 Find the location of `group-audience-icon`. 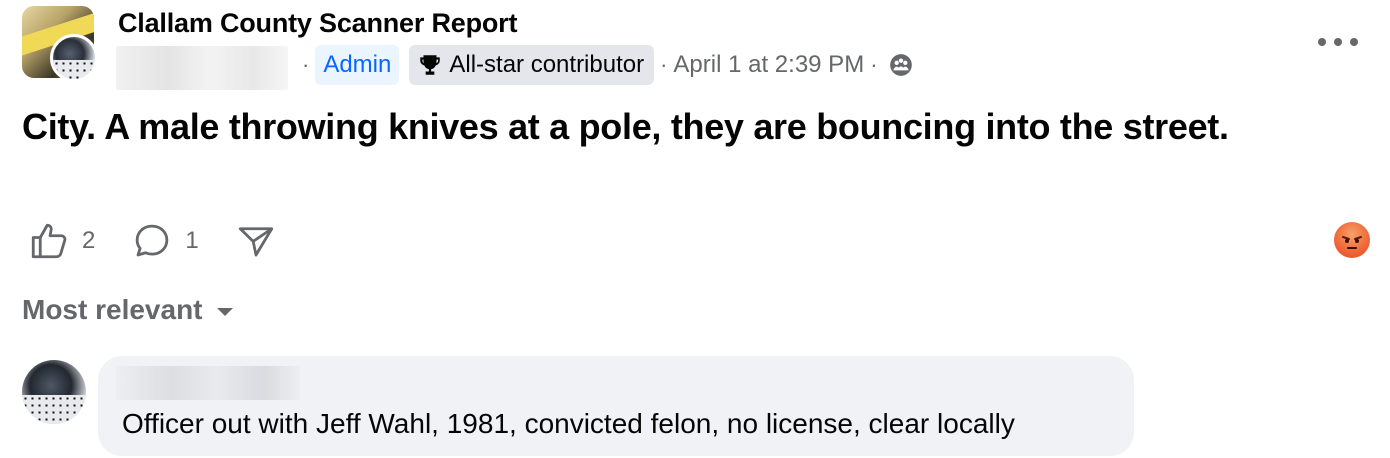

group-audience-icon is located at coordinates (901, 65).